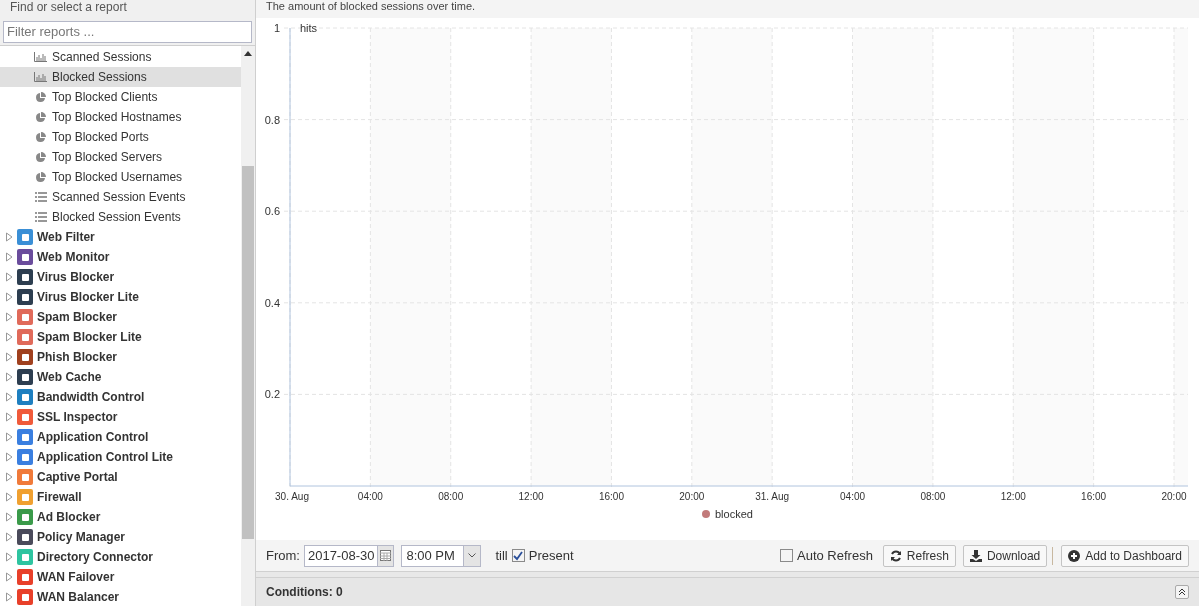 The height and width of the screenshot is (606, 1199). What do you see at coordinates (120, 417) in the screenshot?
I see `tree-item: SSL Inspector` at bounding box center [120, 417].